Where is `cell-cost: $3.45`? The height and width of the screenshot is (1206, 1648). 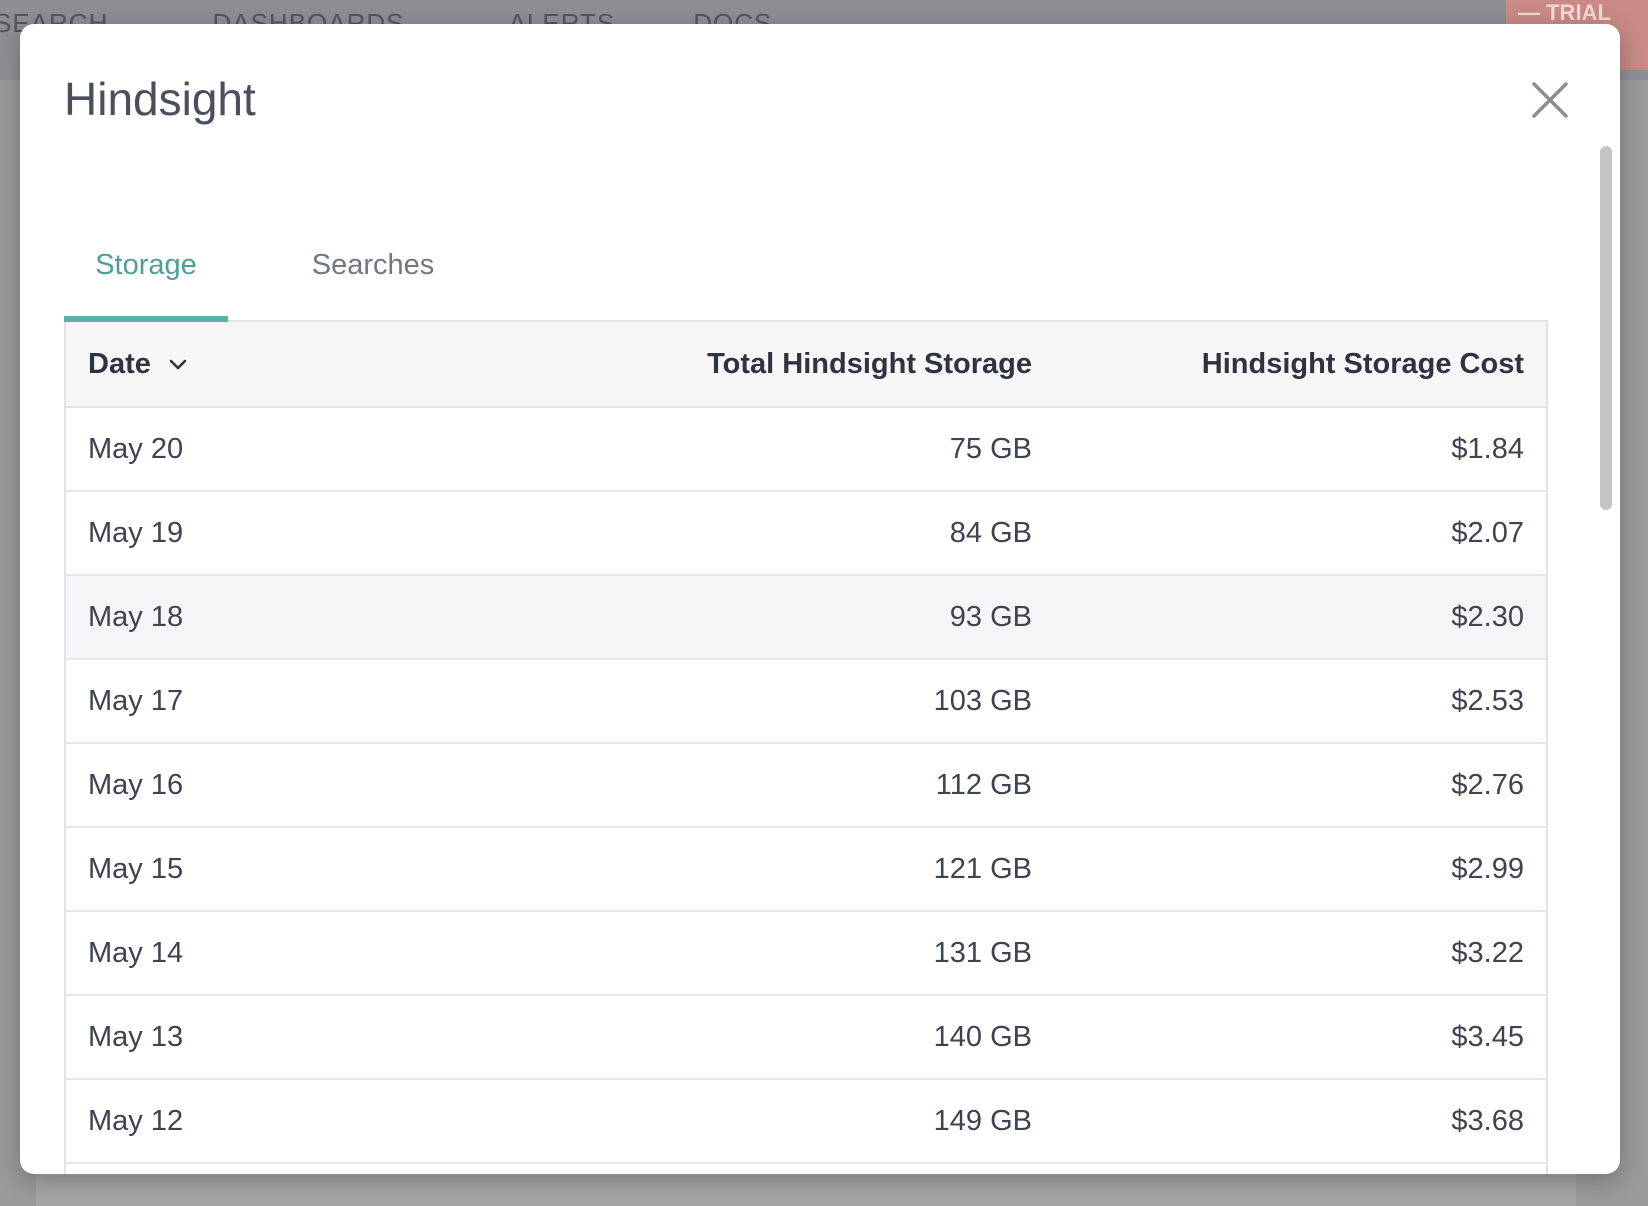 cell-cost: $3.45 is located at coordinates (1300, 1037).